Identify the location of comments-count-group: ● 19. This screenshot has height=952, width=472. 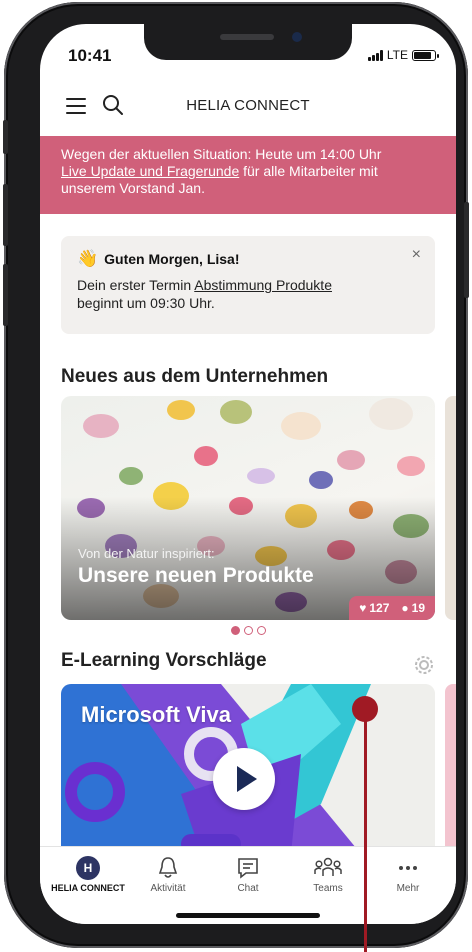
(413, 608).